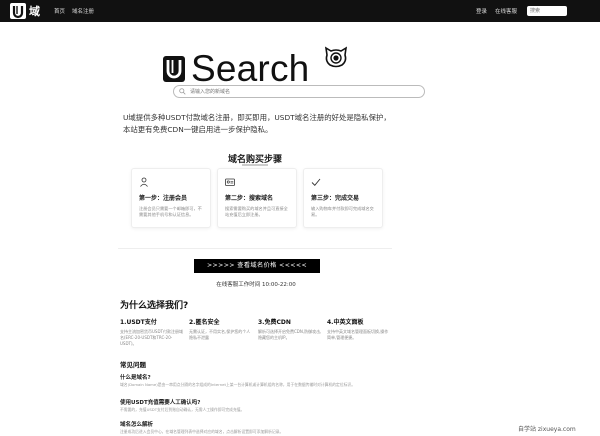 This screenshot has height=436, width=600. I want to click on section-divider, so click(255, 248).